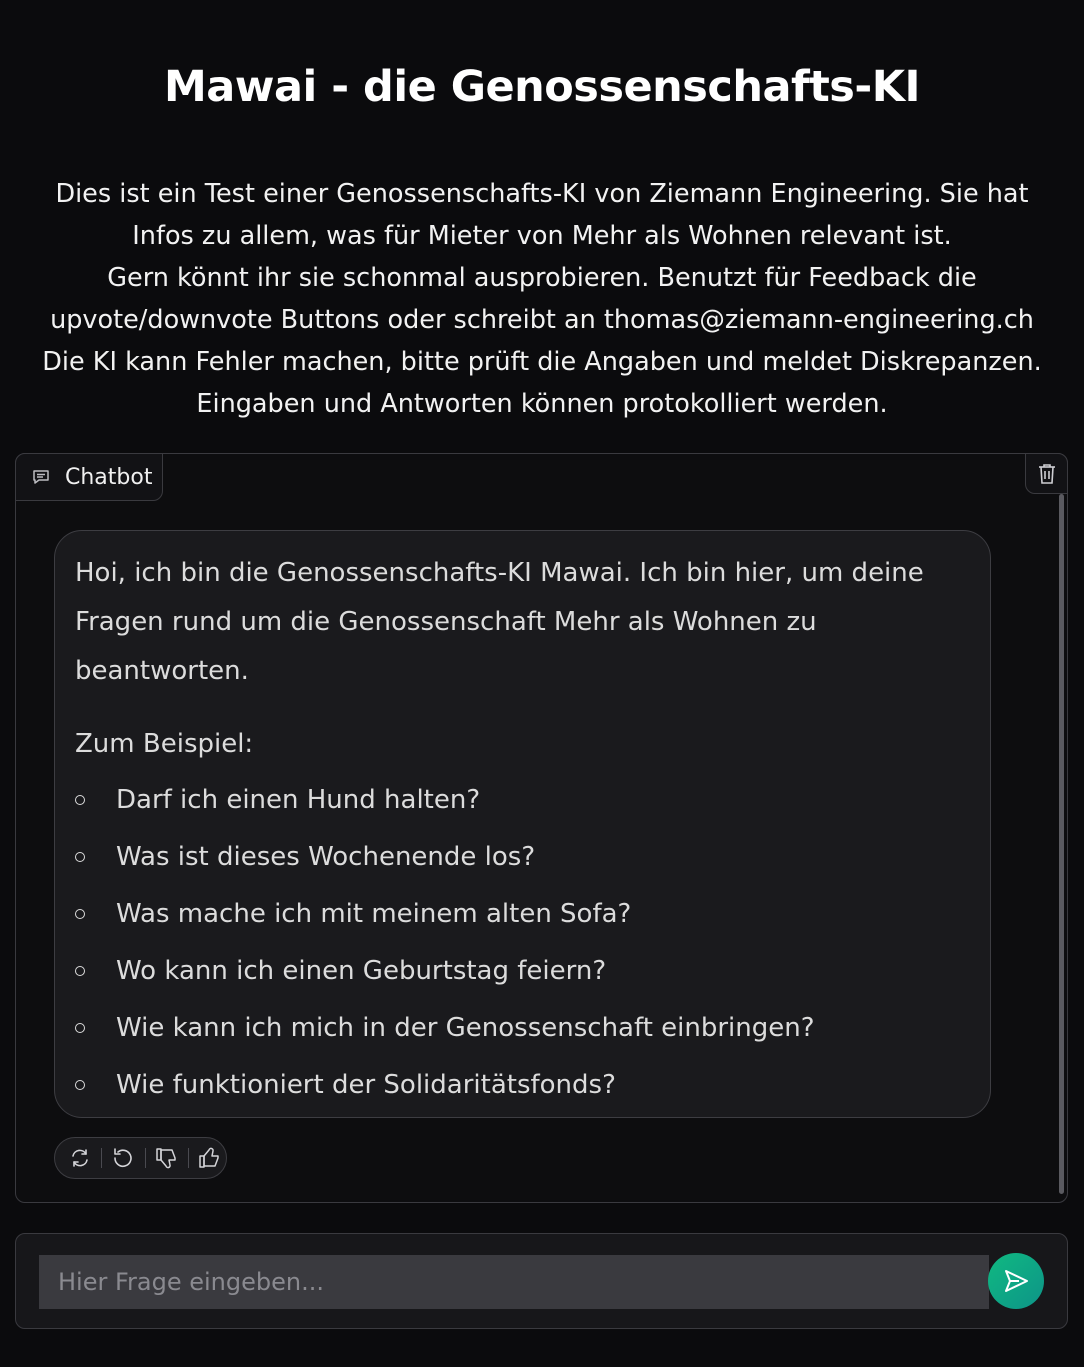 The image size is (1084, 1367). Describe the element at coordinates (522, 865) in the screenshot. I see `list-item: Was ist dieses Wochenende los?` at that location.